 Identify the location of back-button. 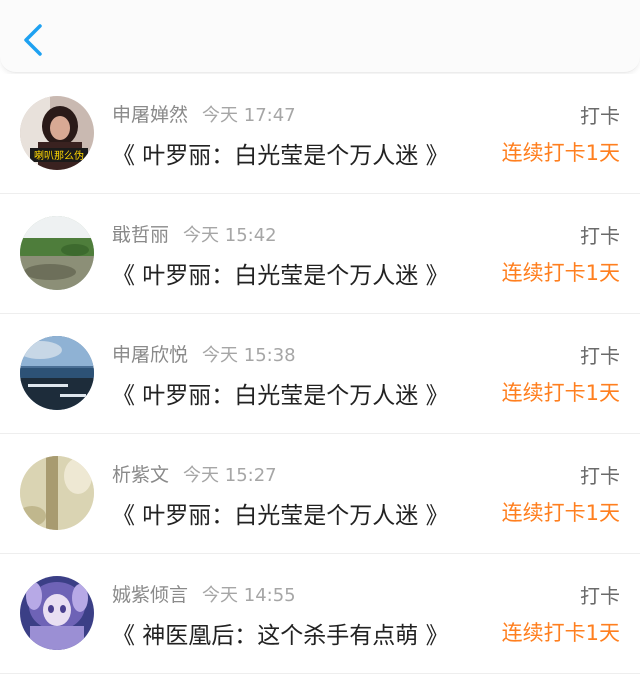
(34, 40).